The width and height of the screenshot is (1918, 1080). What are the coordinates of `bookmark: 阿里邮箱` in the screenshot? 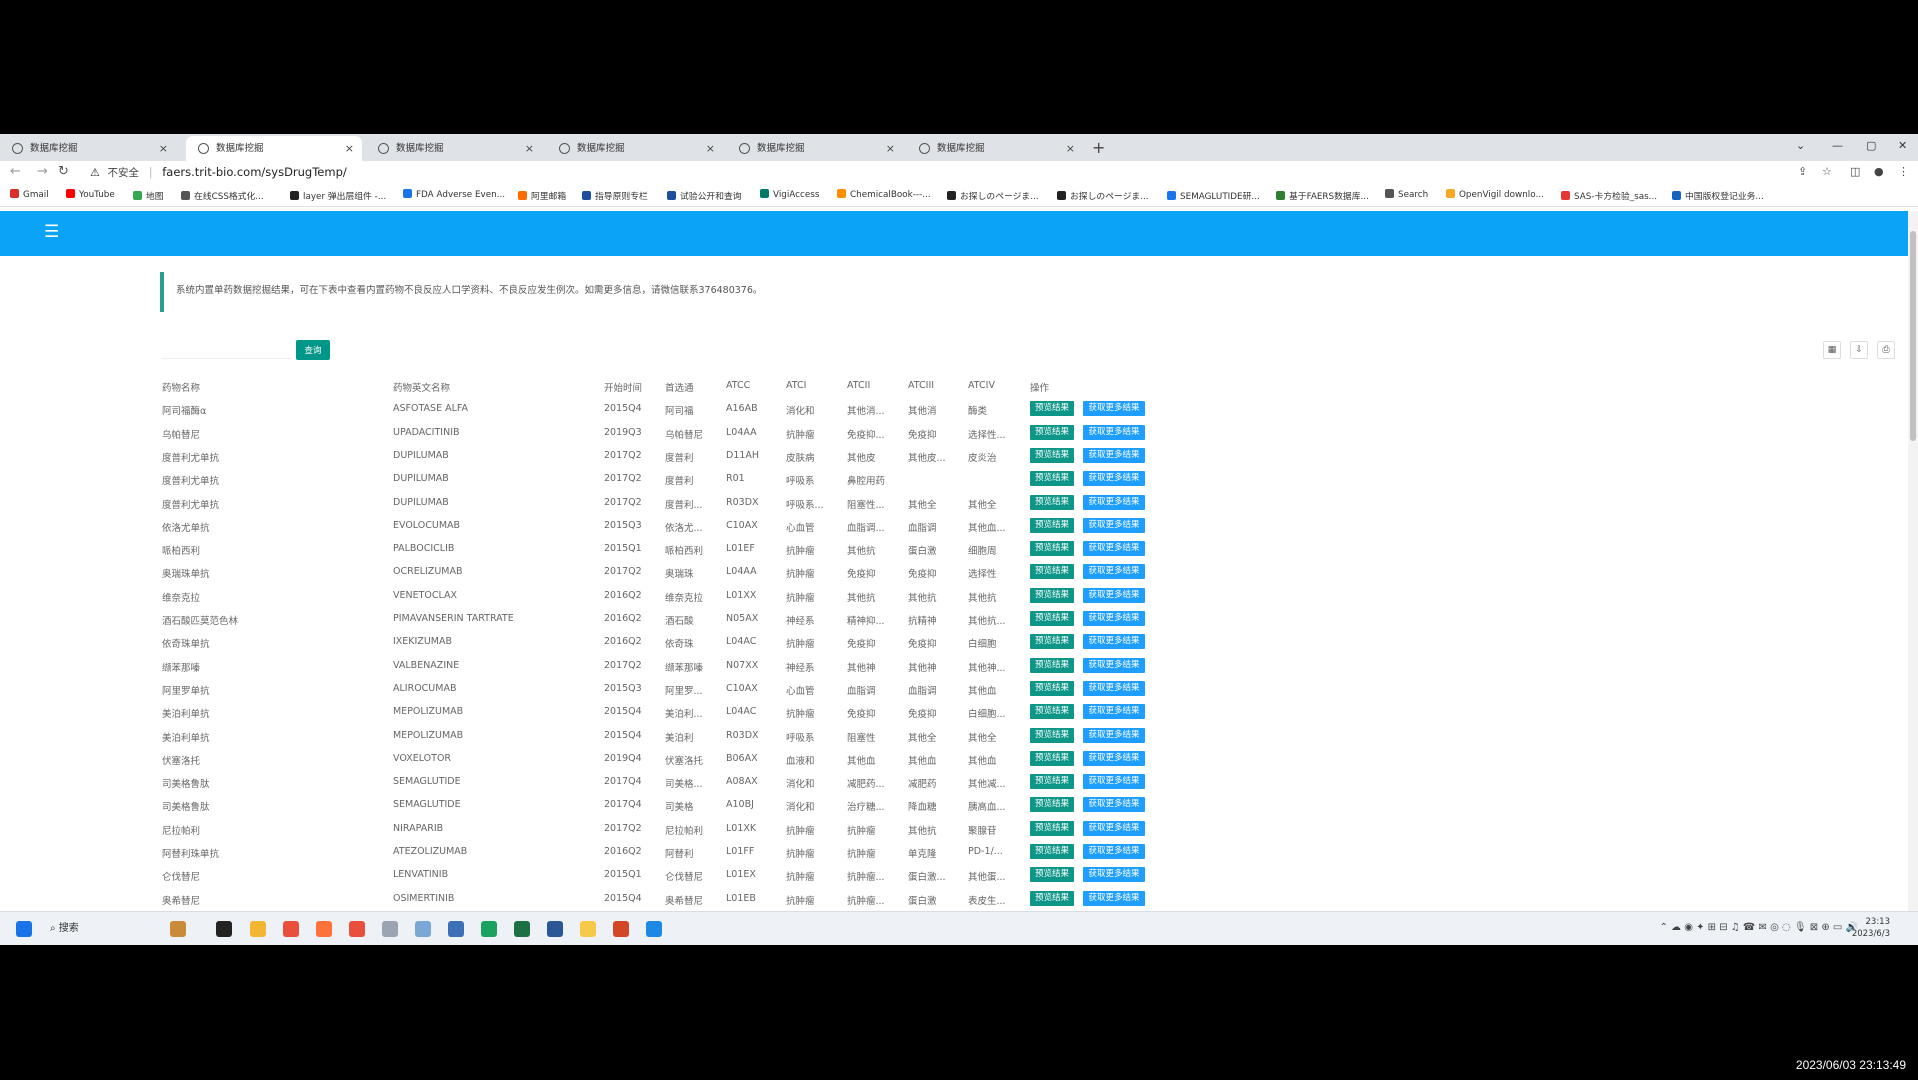 It's located at (542, 195).